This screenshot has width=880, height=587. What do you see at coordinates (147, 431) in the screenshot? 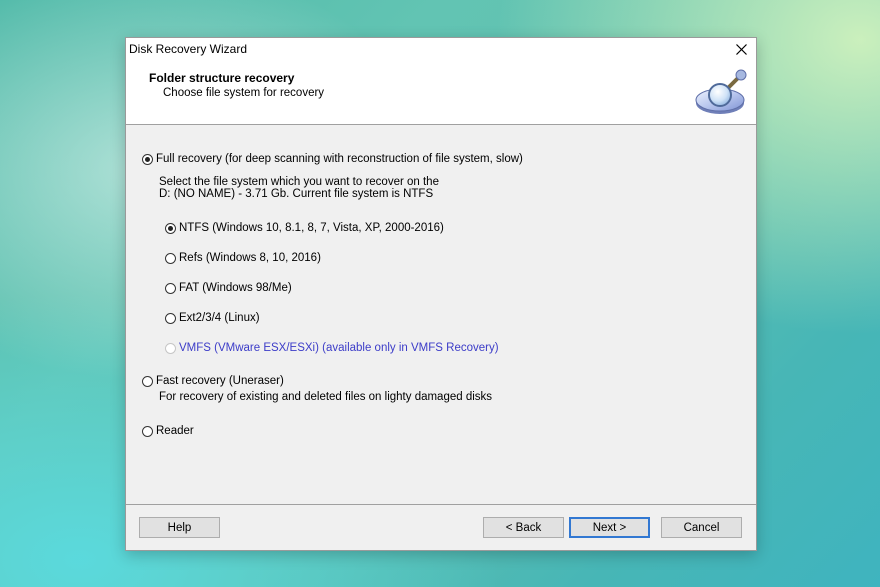
I see `reader-radio` at bounding box center [147, 431].